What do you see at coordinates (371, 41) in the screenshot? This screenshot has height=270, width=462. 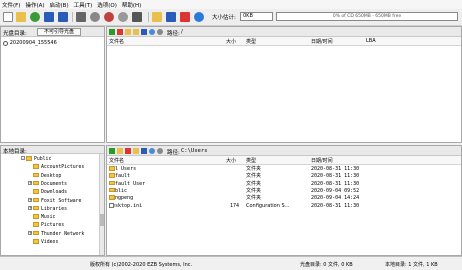 I see `column-lba: LBA` at bounding box center [371, 41].